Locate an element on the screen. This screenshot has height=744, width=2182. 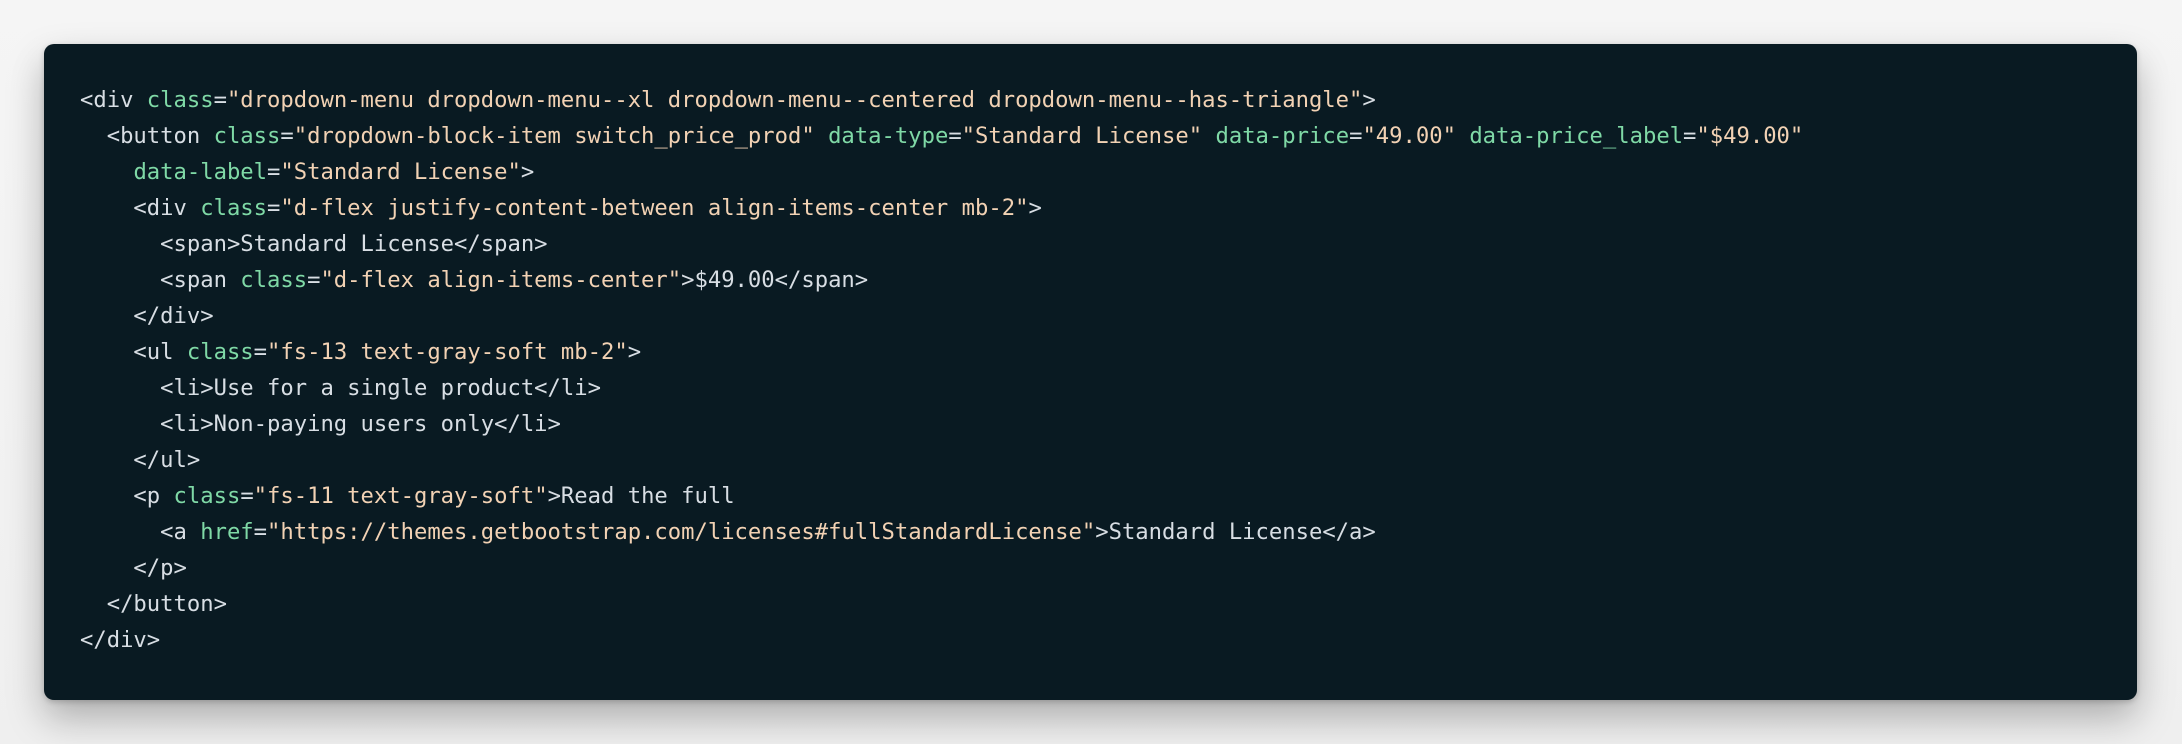
code-token: "$49.00" is located at coordinates (1750, 136).